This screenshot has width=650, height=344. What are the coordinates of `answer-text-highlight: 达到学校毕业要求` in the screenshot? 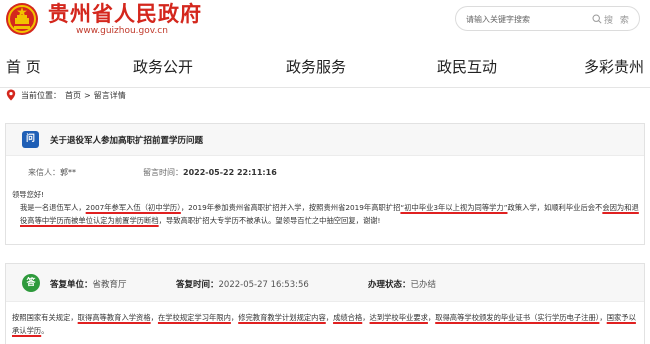 It's located at (398, 317).